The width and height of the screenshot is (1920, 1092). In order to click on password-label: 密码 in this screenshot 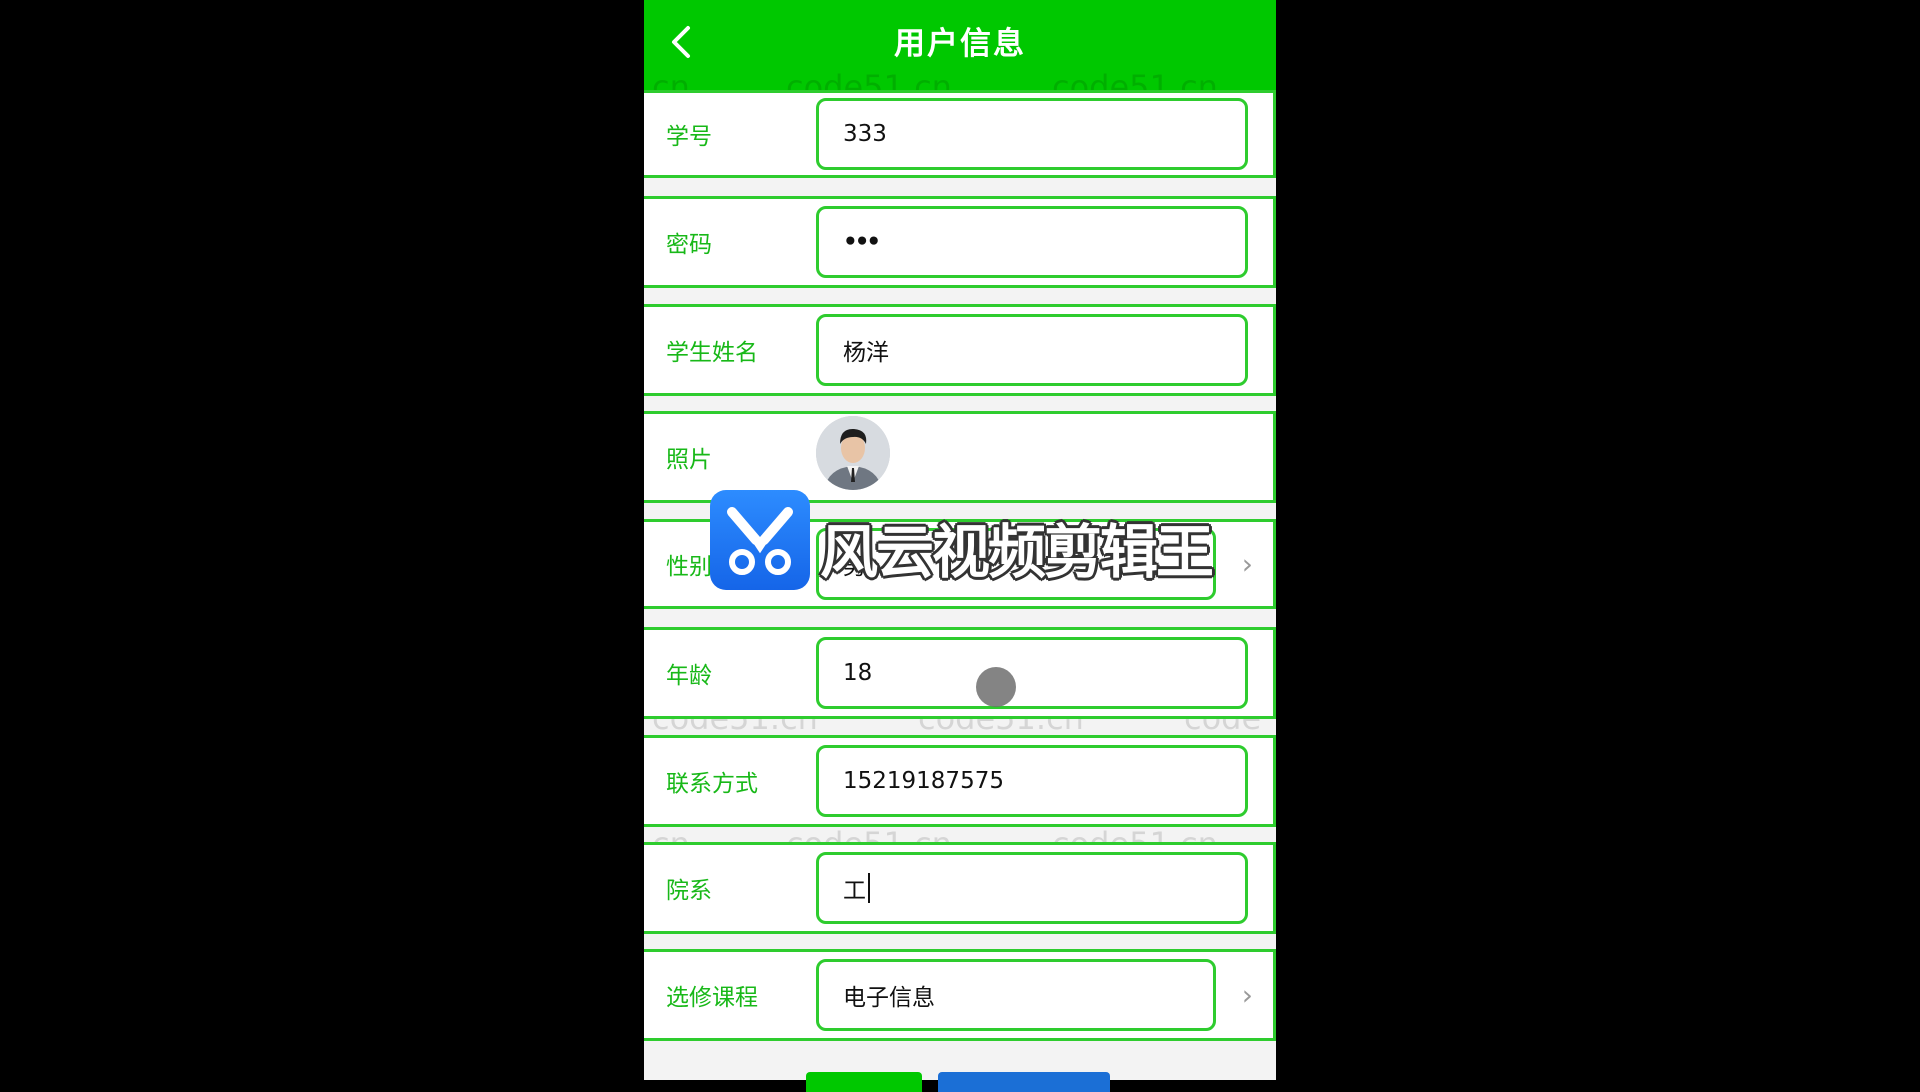, I will do `click(689, 245)`.